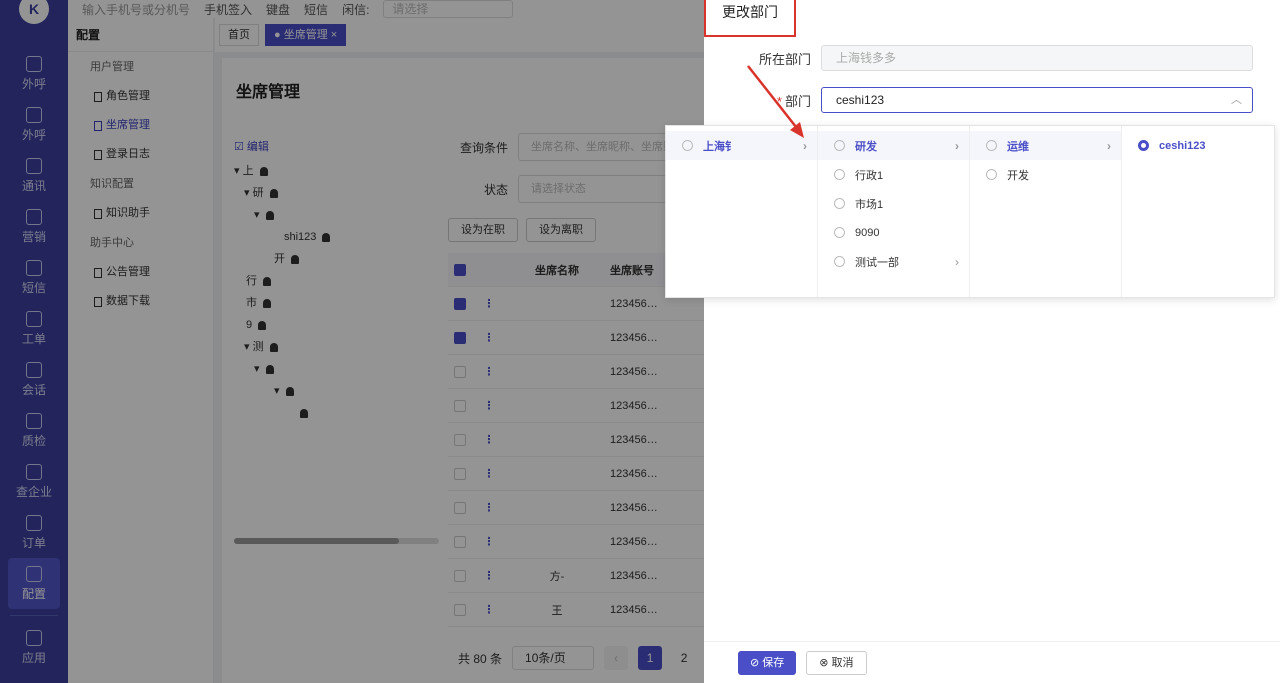 The width and height of the screenshot is (1280, 683). What do you see at coordinates (893, 261) in the screenshot?
I see `cascader-option: 测试一部 ›` at bounding box center [893, 261].